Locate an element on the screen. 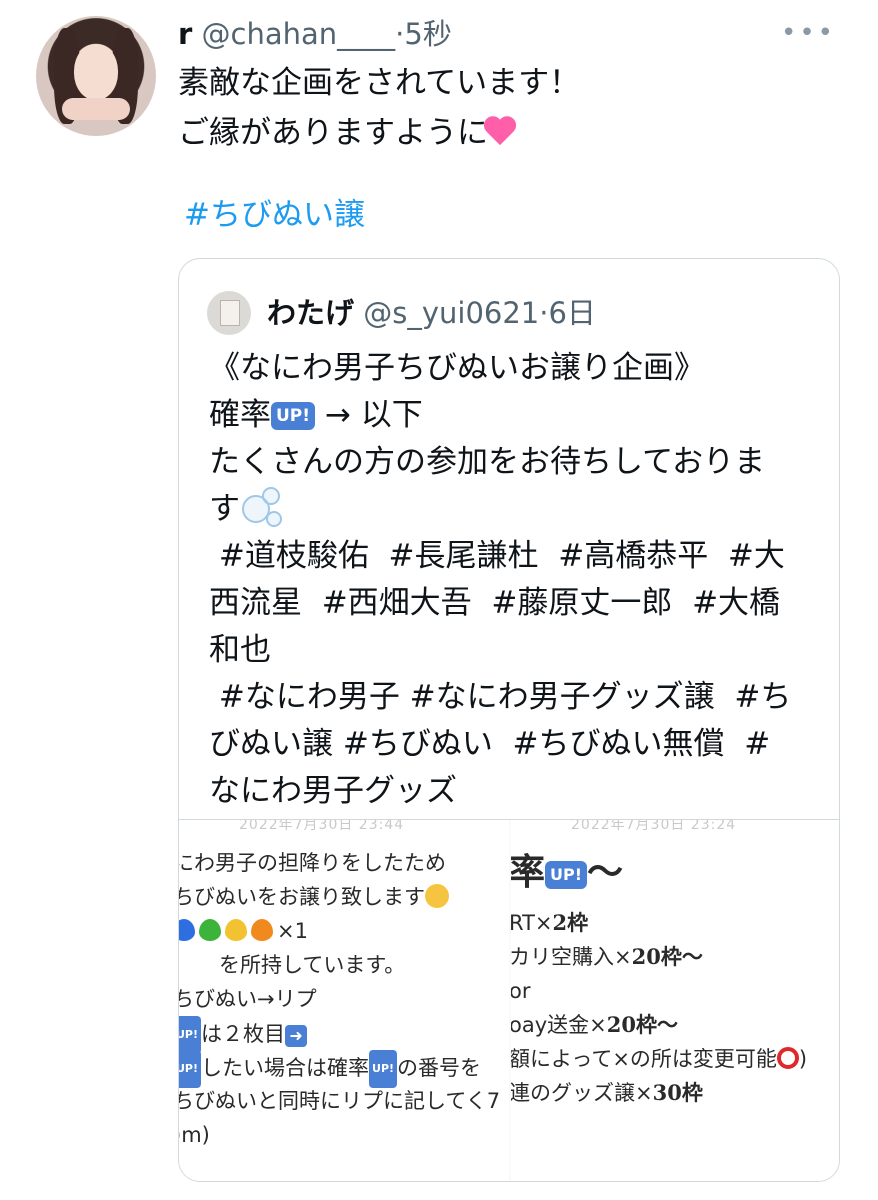 The height and width of the screenshot is (1200, 878). avatar-photo-card is located at coordinates (230, 313).